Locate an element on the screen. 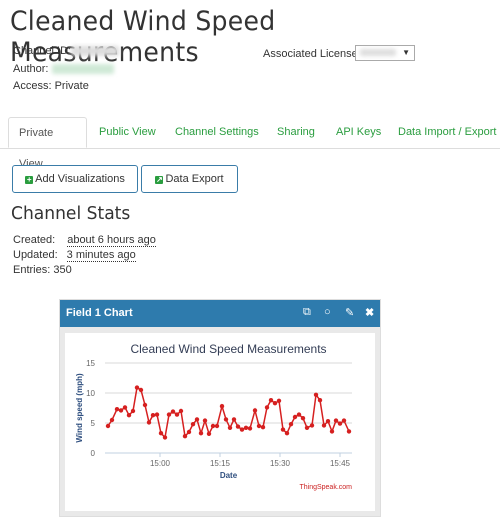 The image size is (500, 527). x-tick-label: 15:30 is located at coordinates (280, 463).